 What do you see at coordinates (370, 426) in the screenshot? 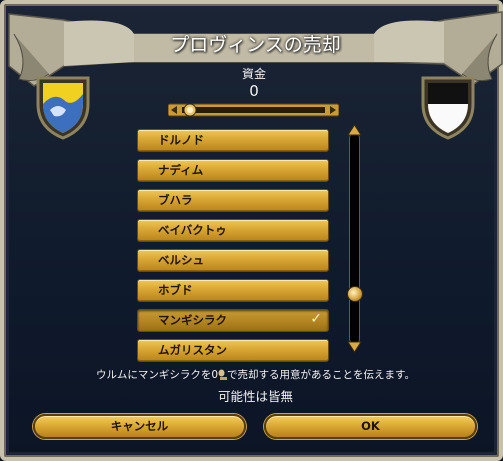
I see `ok-button: OK` at bounding box center [370, 426].